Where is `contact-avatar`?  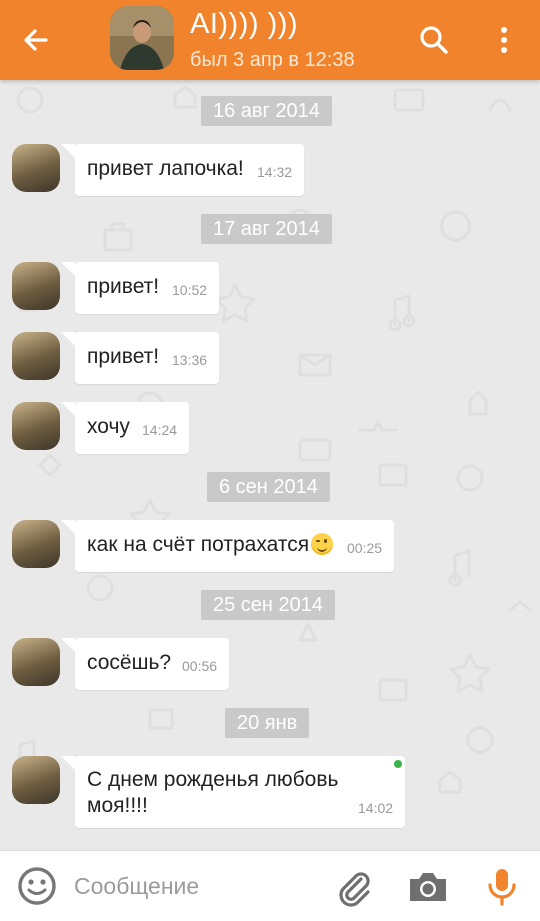
contact-avatar is located at coordinates (142, 38).